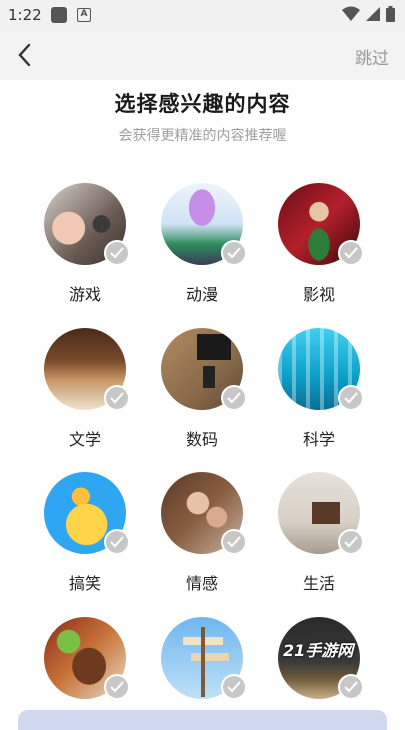  What do you see at coordinates (318, 583) in the screenshot?
I see `category-label: 生活` at bounding box center [318, 583].